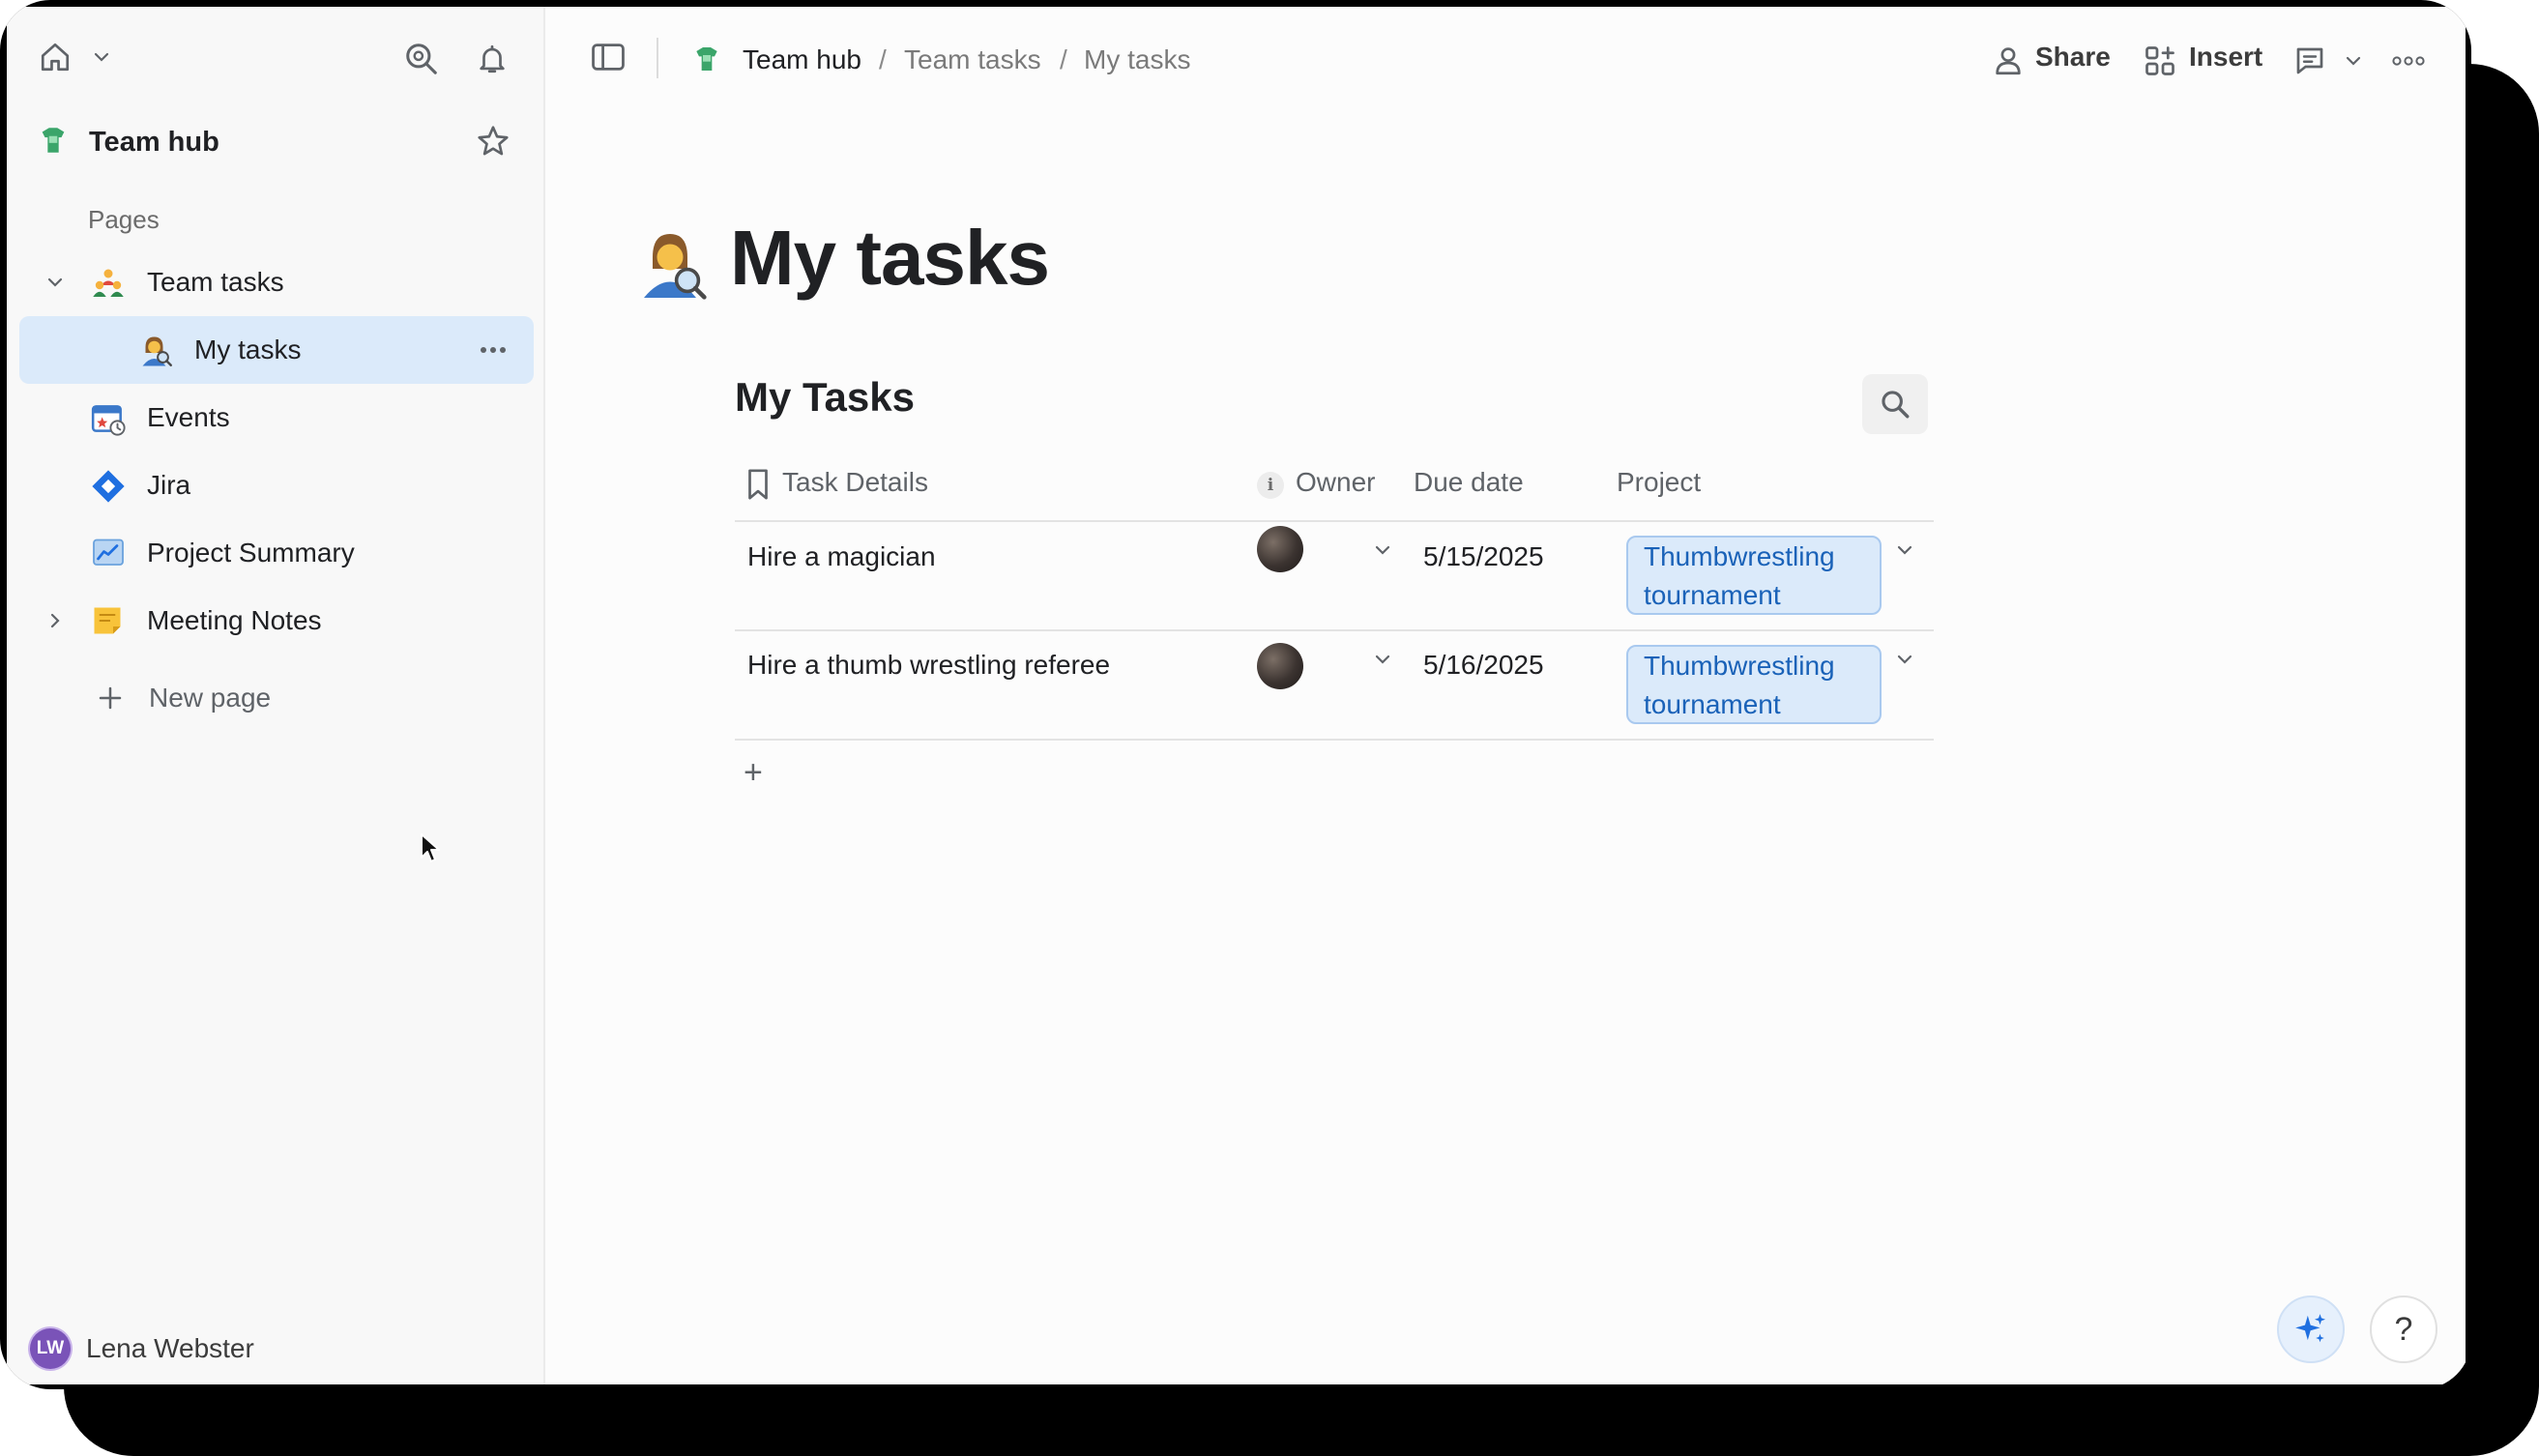  What do you see at coordinates (56, 57) in the screenshot?
I see `home-icon` at bounding box center [56, 57].